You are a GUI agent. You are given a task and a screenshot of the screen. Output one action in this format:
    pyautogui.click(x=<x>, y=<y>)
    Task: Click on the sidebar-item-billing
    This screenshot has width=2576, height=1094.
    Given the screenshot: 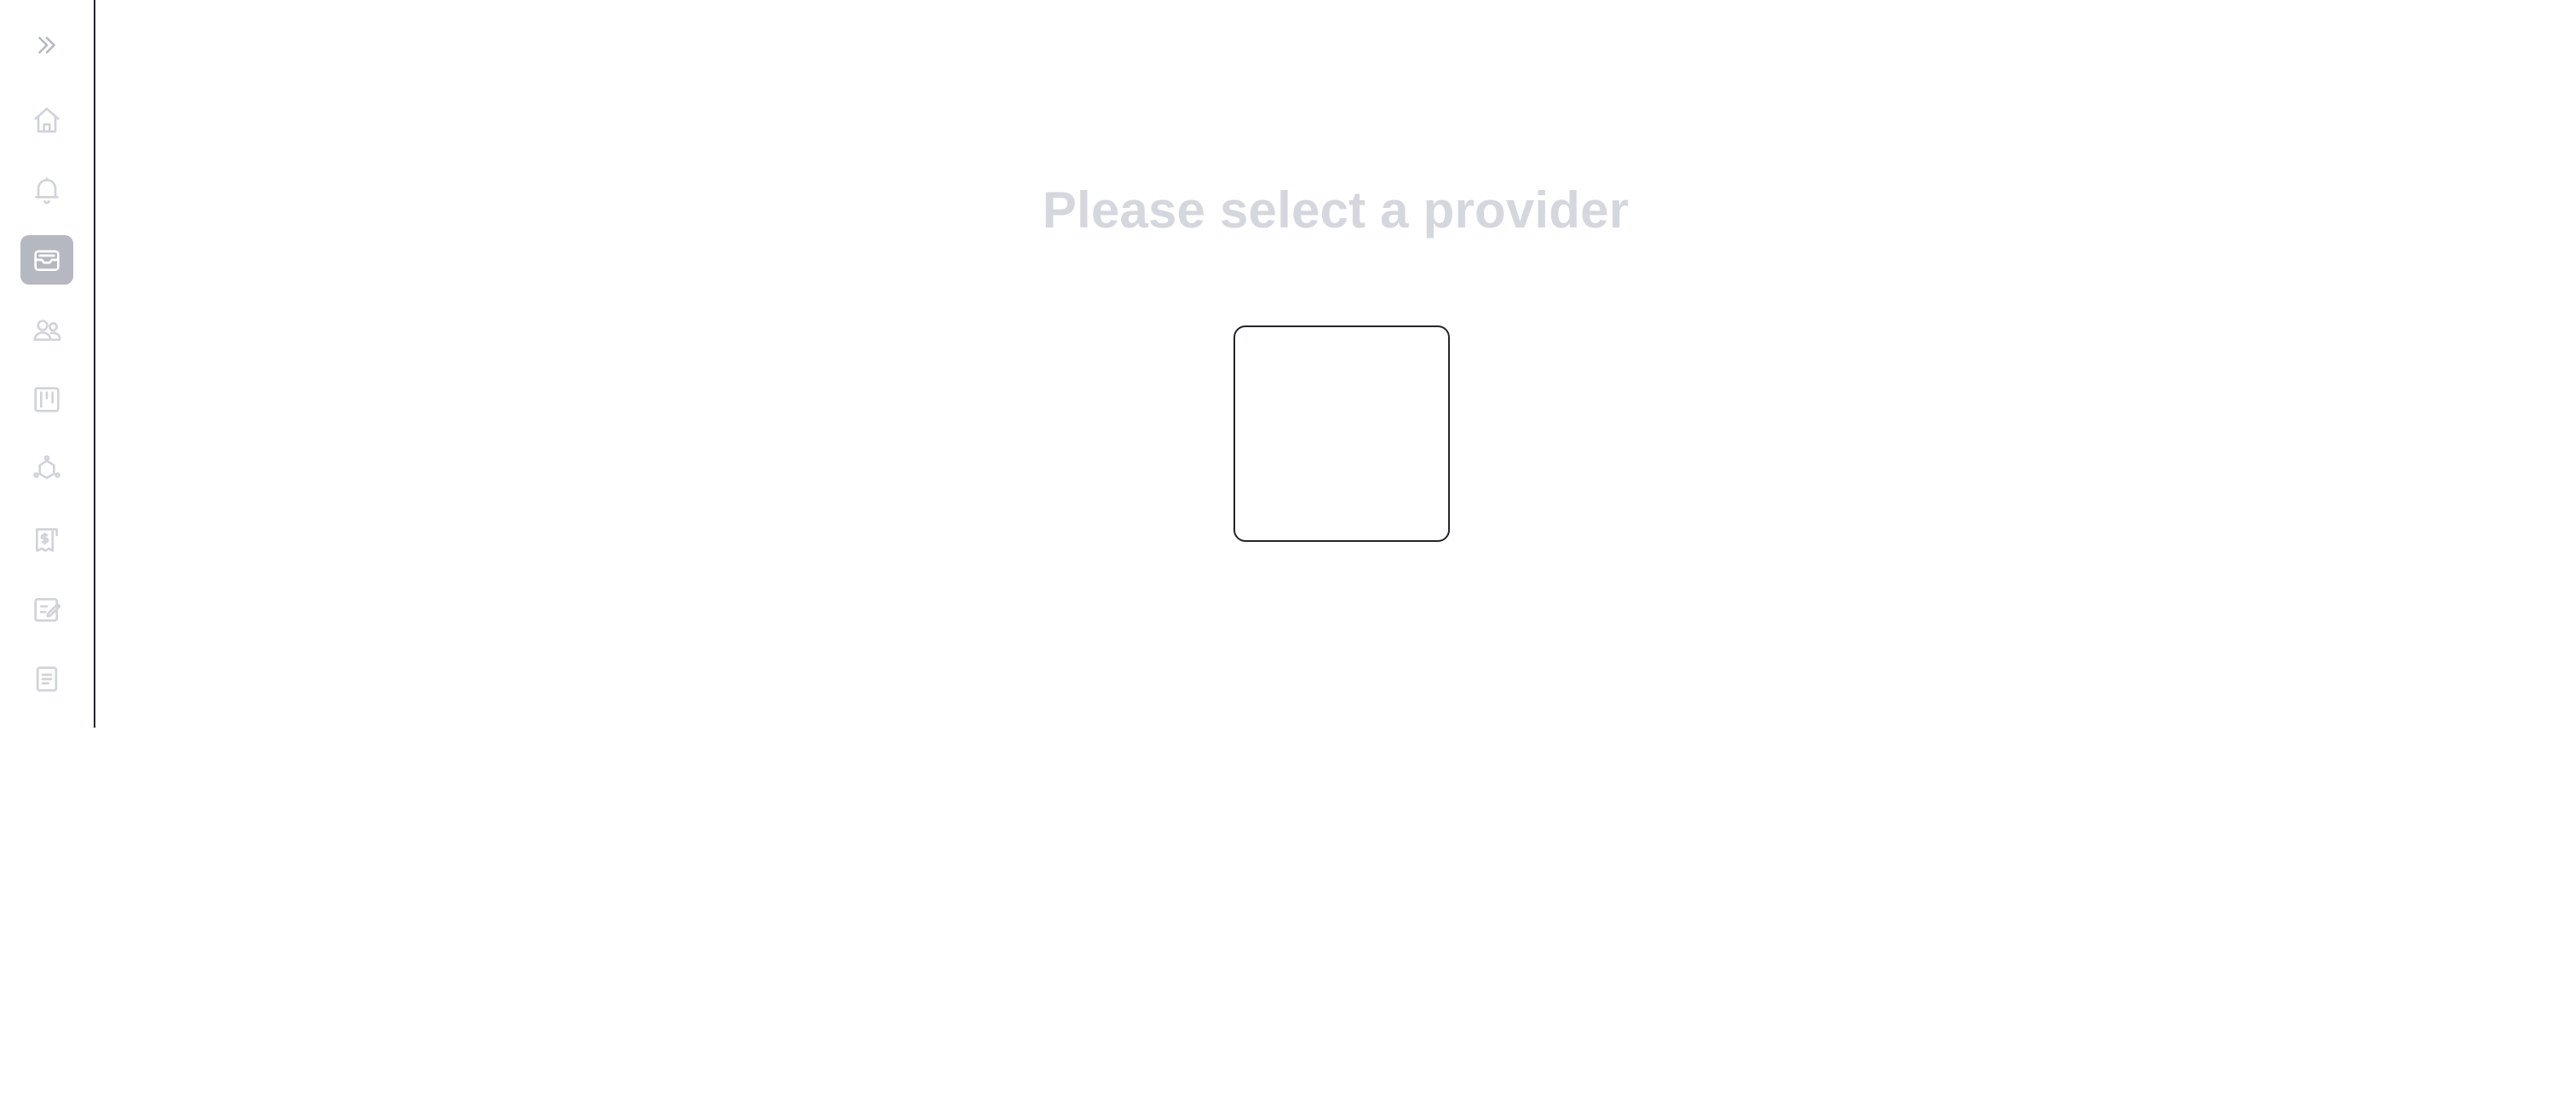 What is the action you would take?
    pyautogui.click(x=46, y=539)
    